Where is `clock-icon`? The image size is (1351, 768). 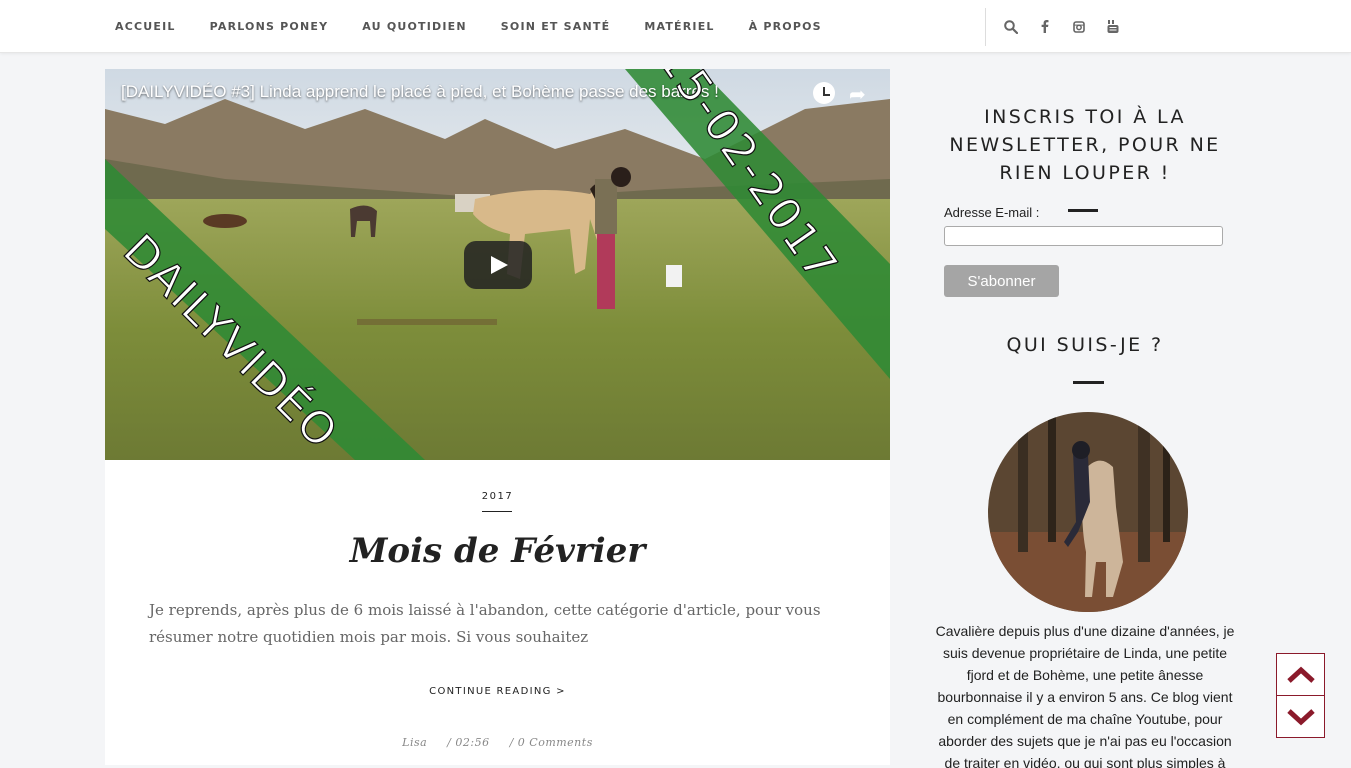
clock-icon is located at coordinates (824, 93).